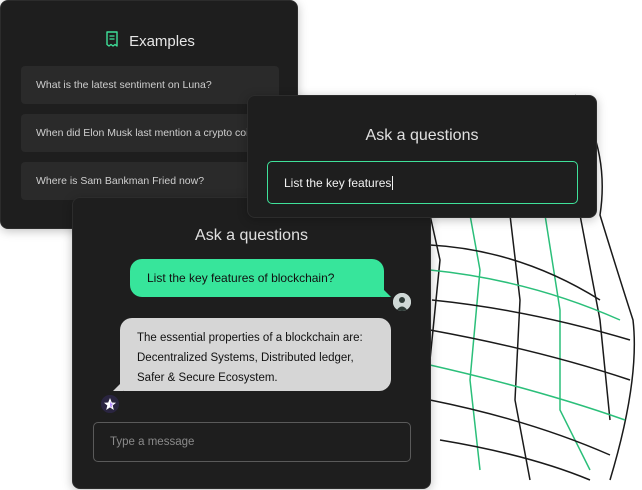 The image size is (642, 490). Describe the element at coordinates (338, 182) in the screenshot. I see `question-input-value: List the key features` at that location.